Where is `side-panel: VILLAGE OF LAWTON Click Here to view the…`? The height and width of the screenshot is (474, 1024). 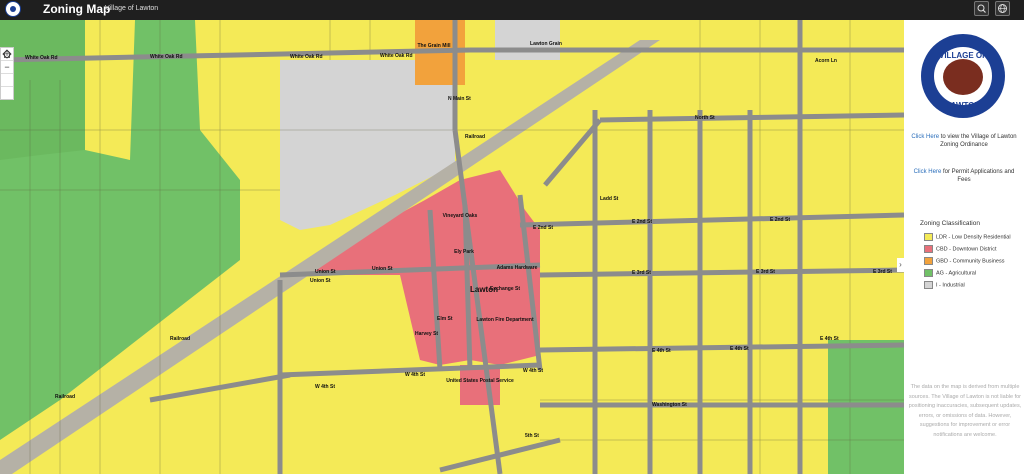 side-panel: VILLAGE OF LAWTON Click Here to view the… is located at coordinates (964, 247).